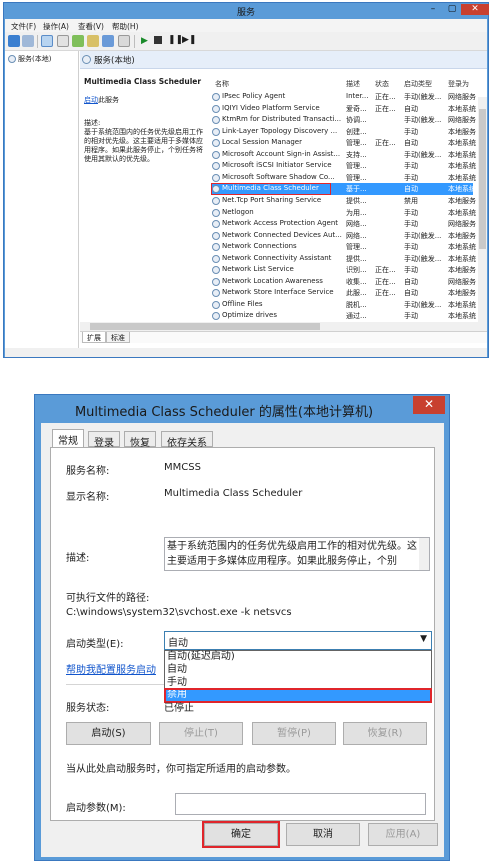 This screenshot has width=492, height=861. Describe the element at coordinates (300, 804) in the screenshot. I see `start-params-input` at that location.